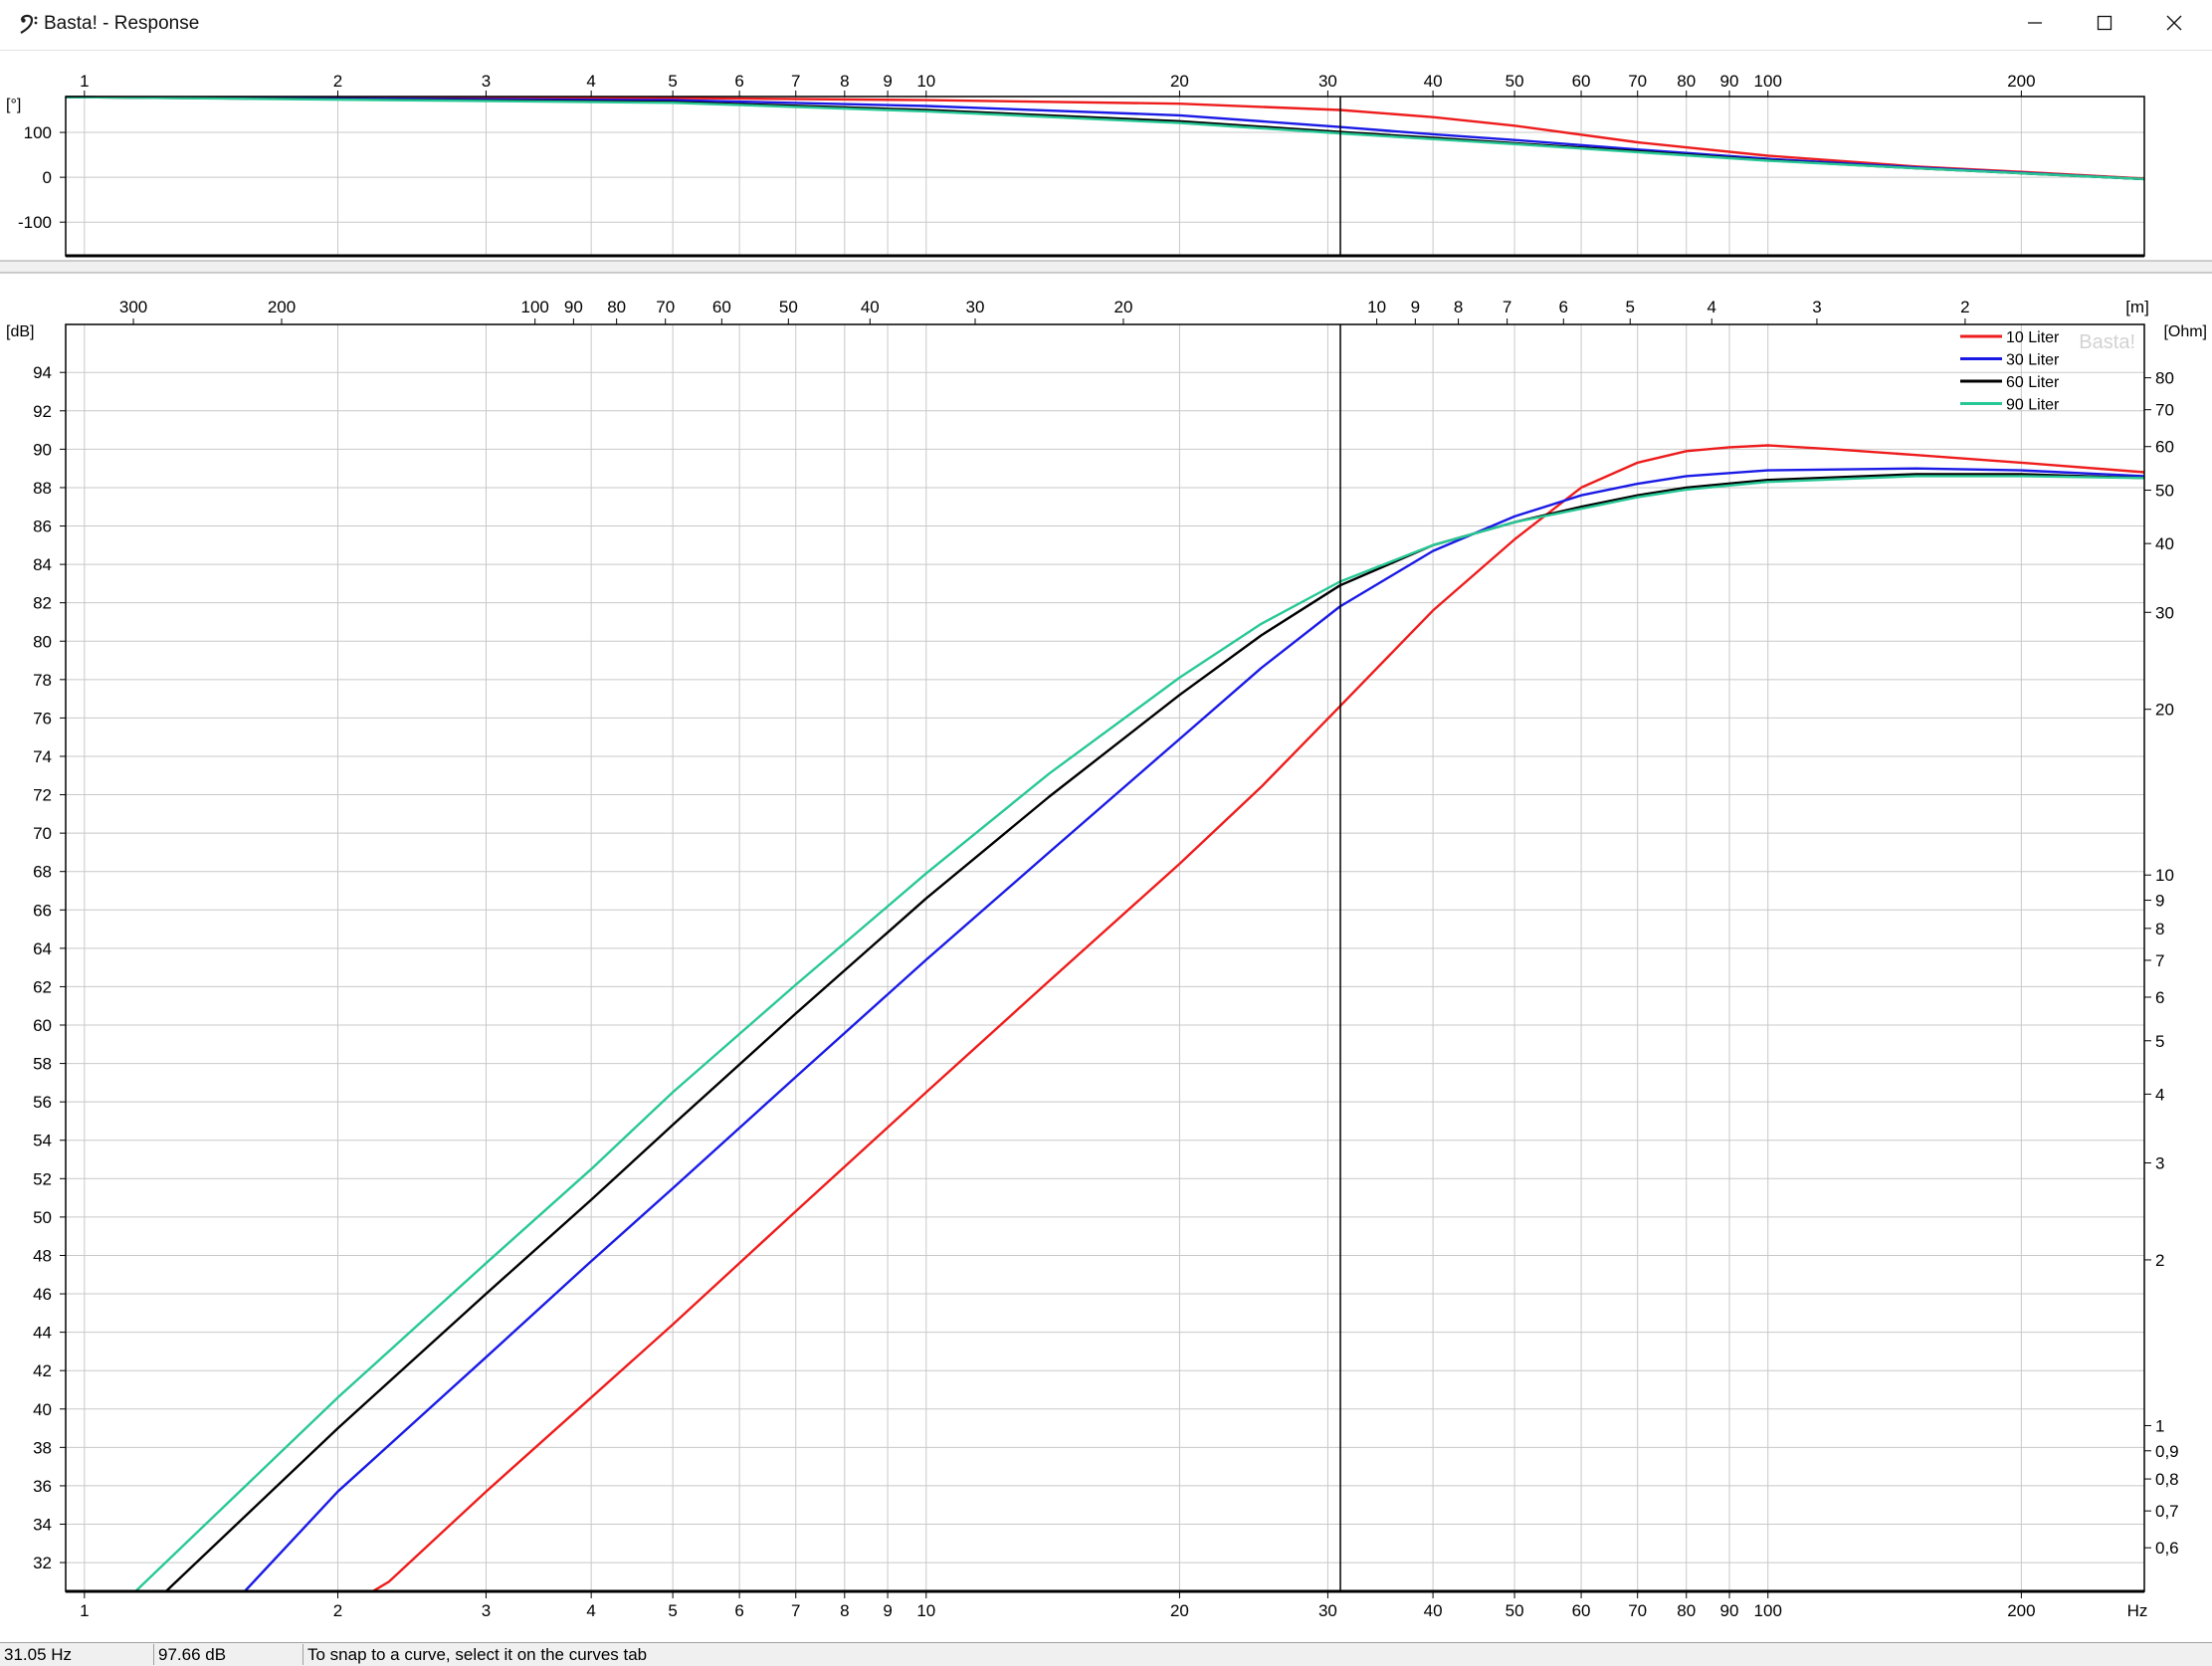 The image size is (2212, 1666). What do you see at coordinates (282, 307) in the screenshot?
I see `wavelength-tick-label: 200` at bounding box center [282, 307].